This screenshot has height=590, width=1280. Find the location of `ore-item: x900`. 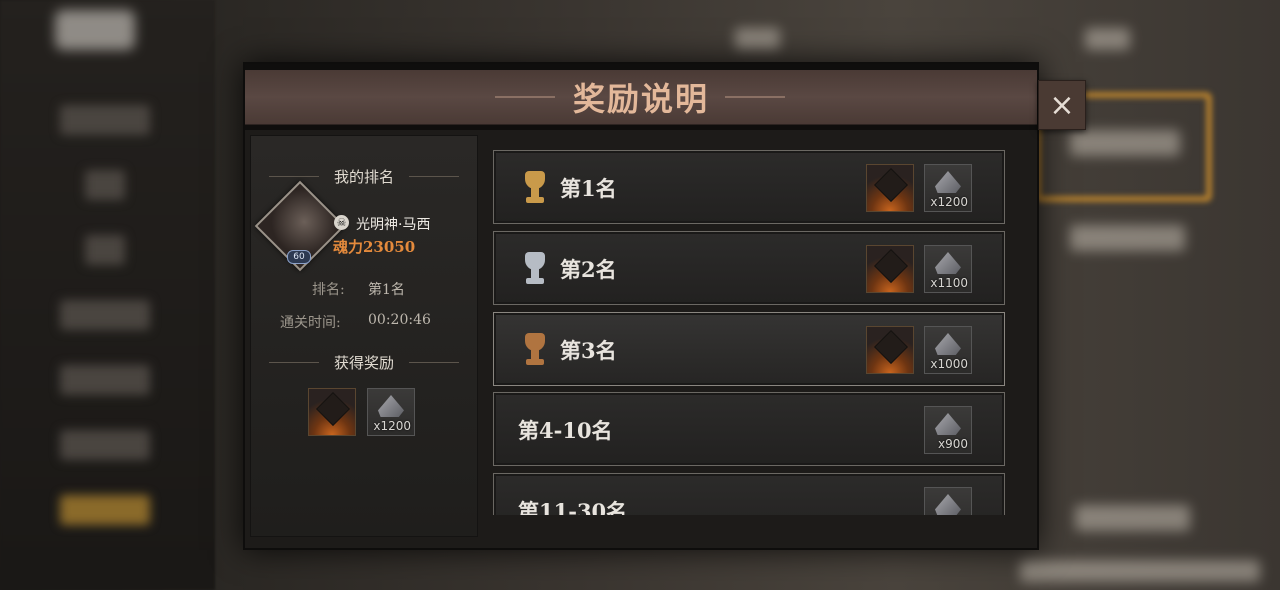

ore-item: x900 is located at coordinates (948, 430).